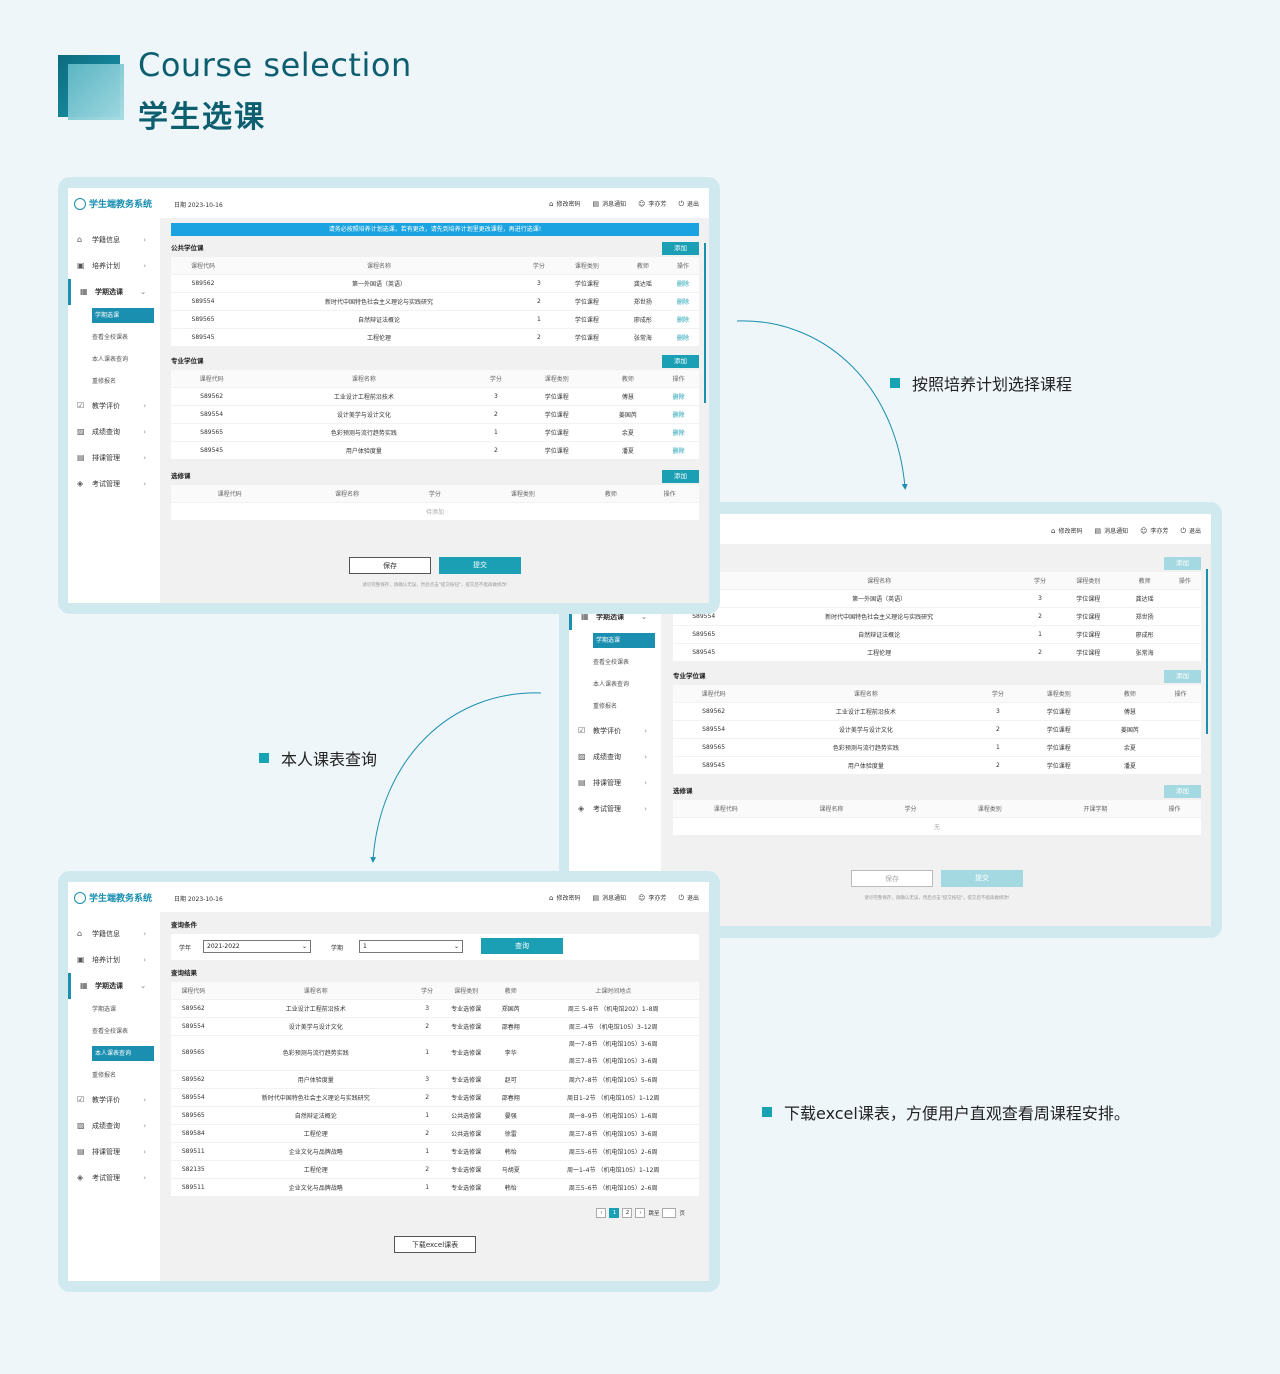 The width and height of the screenshot is (1280, 1374). I want to click on message-icon: ▤, so click(1098, 531).